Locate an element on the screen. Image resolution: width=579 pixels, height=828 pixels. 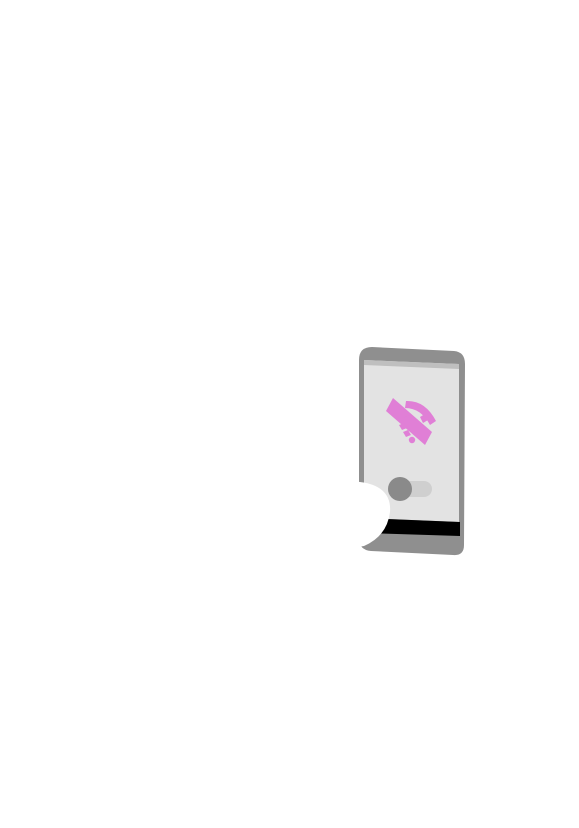
phone-illustration is located at coordinates (392, 451).